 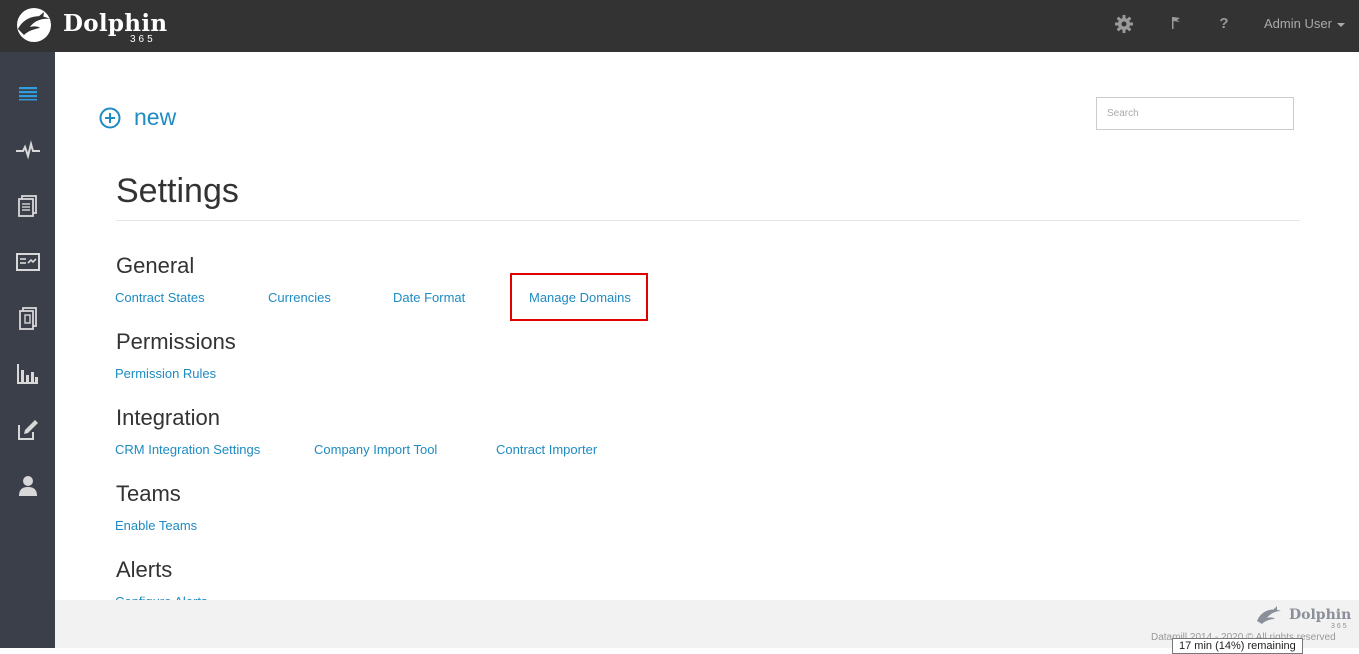 I want to click on activity-icon, so click(x=28, y=150).